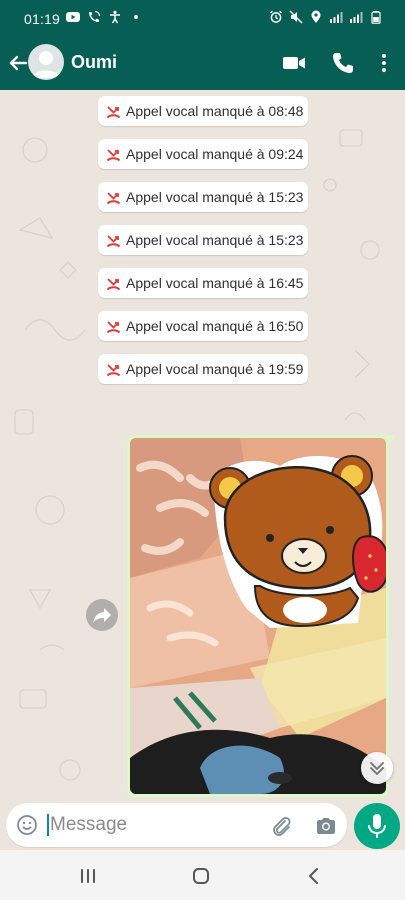 The image size is (405, 900). I want to click on missed-call-label: Appel vocal manqué à 16:50, so click(215, 326).